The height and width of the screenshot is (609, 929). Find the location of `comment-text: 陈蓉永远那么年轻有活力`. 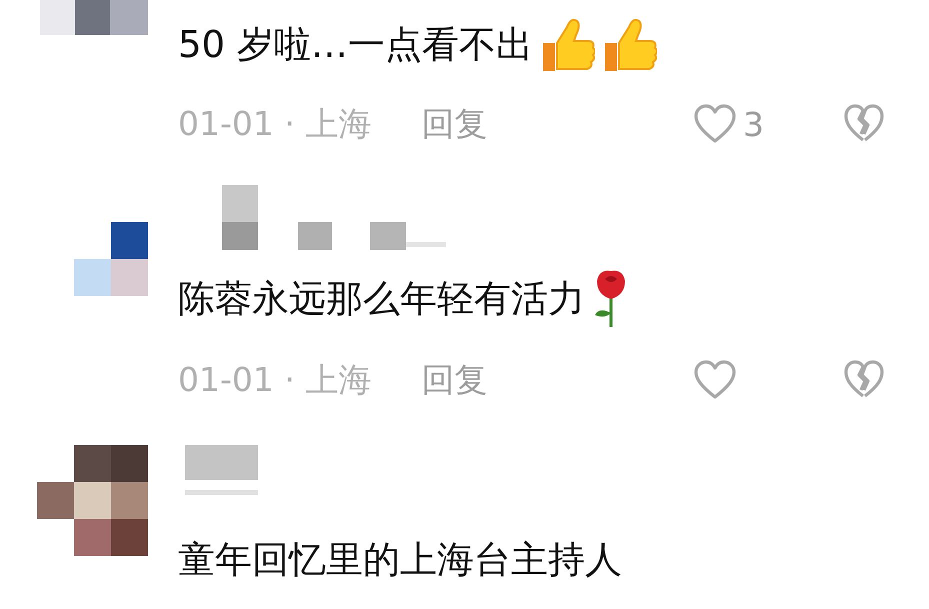

comment-text: 陈蓉永远那么年轻有活力 is located at coordinates (381, 299).